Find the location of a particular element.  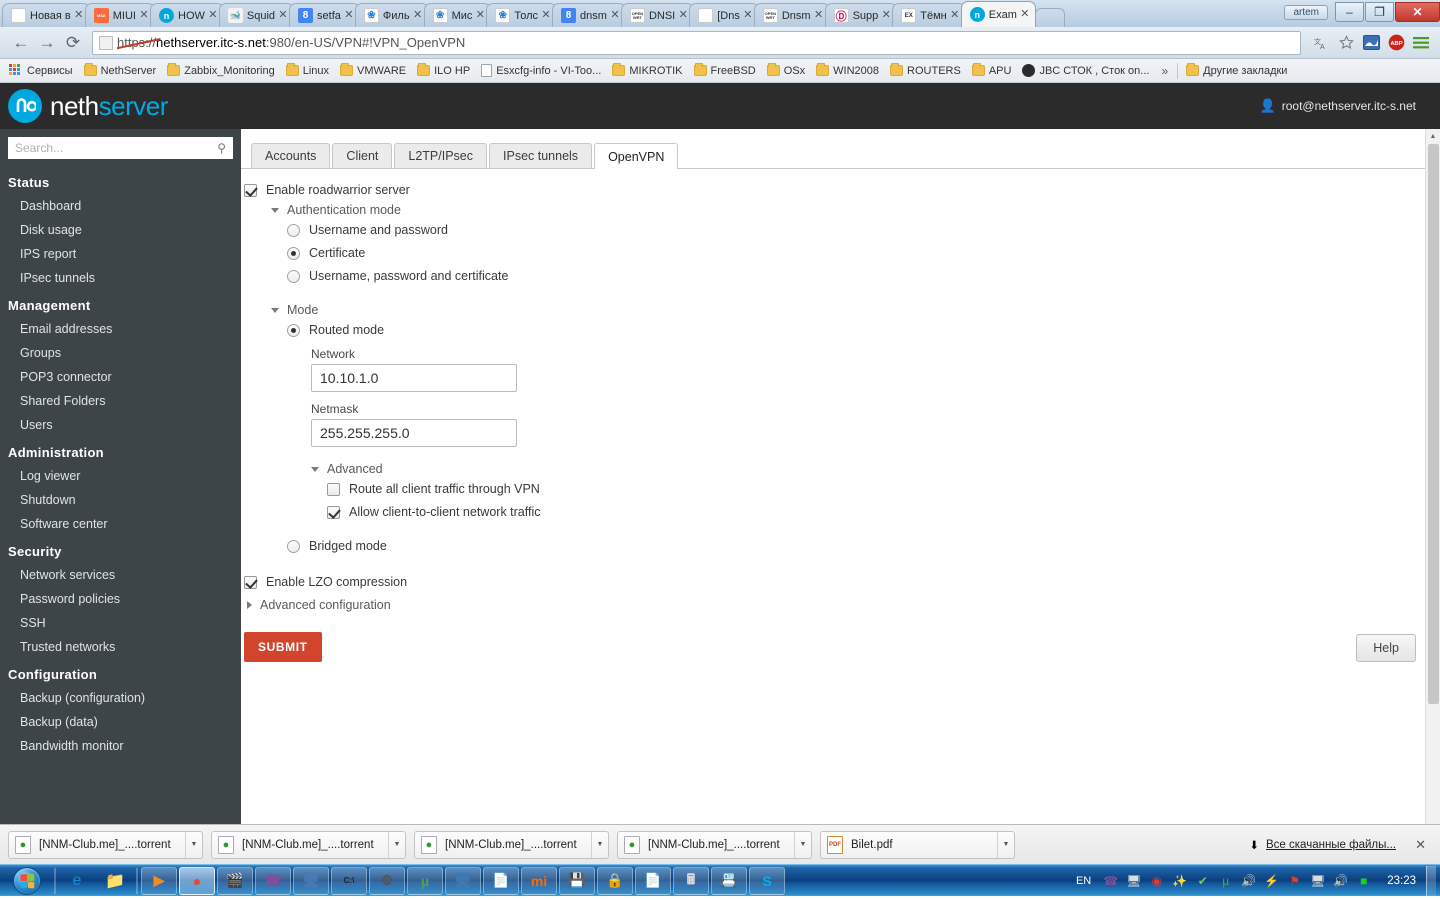

tab-l2tp-ipsec: L2TP/IPsec is located at coordinates (441, 155).